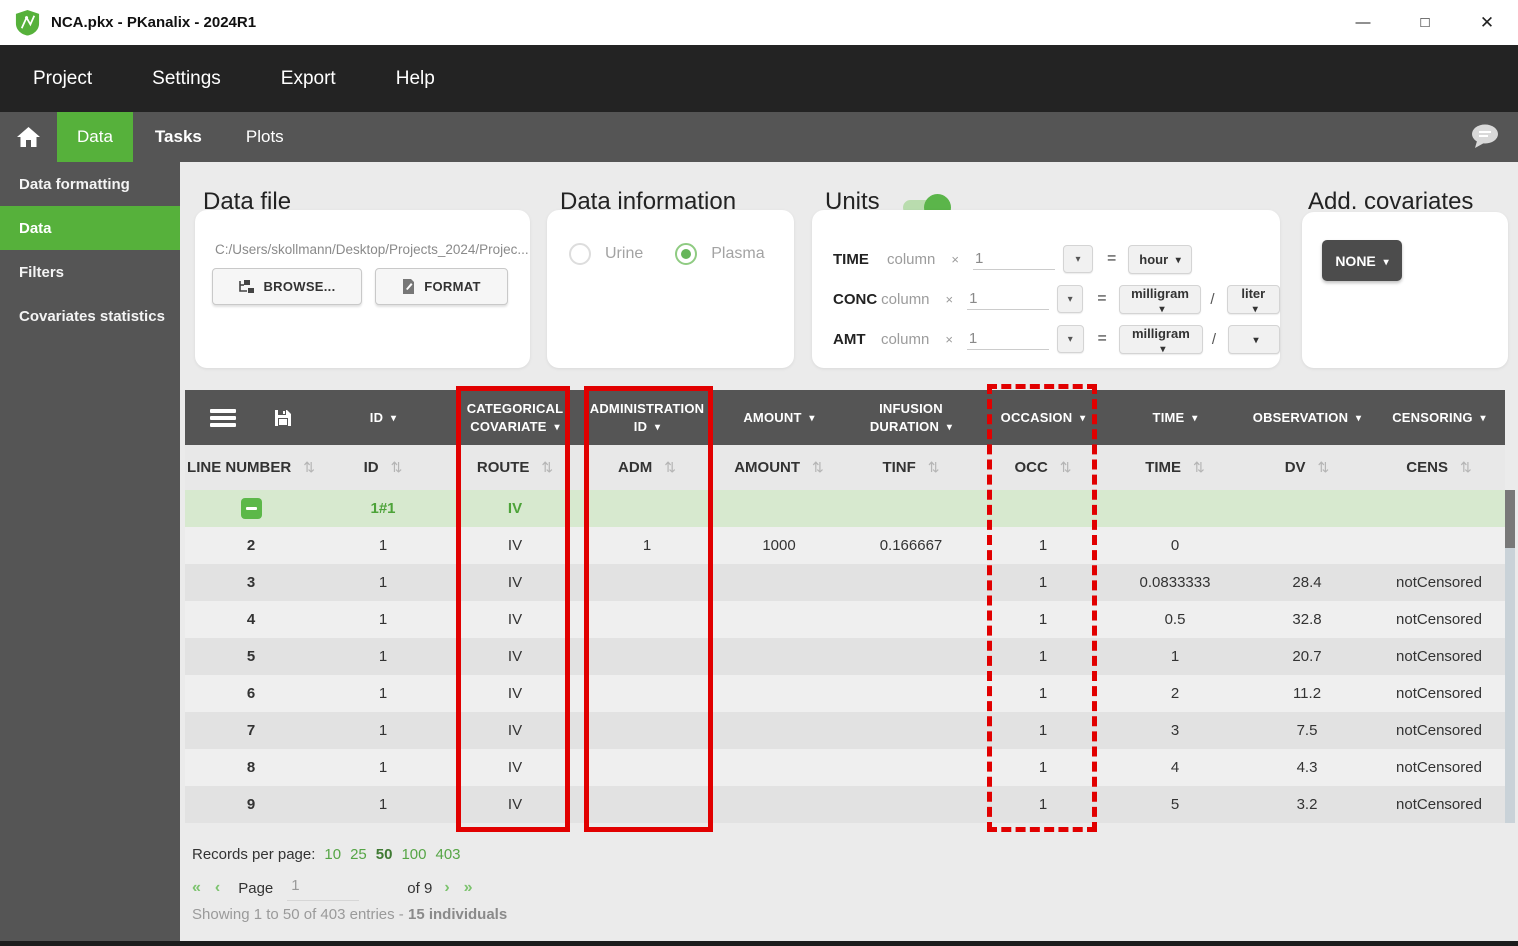 This screenshot has width=1518, height=946. Describe the element at coordinates (254, 854) in the screenshot. I see `records-per-page-label: Records per page:` at that location.